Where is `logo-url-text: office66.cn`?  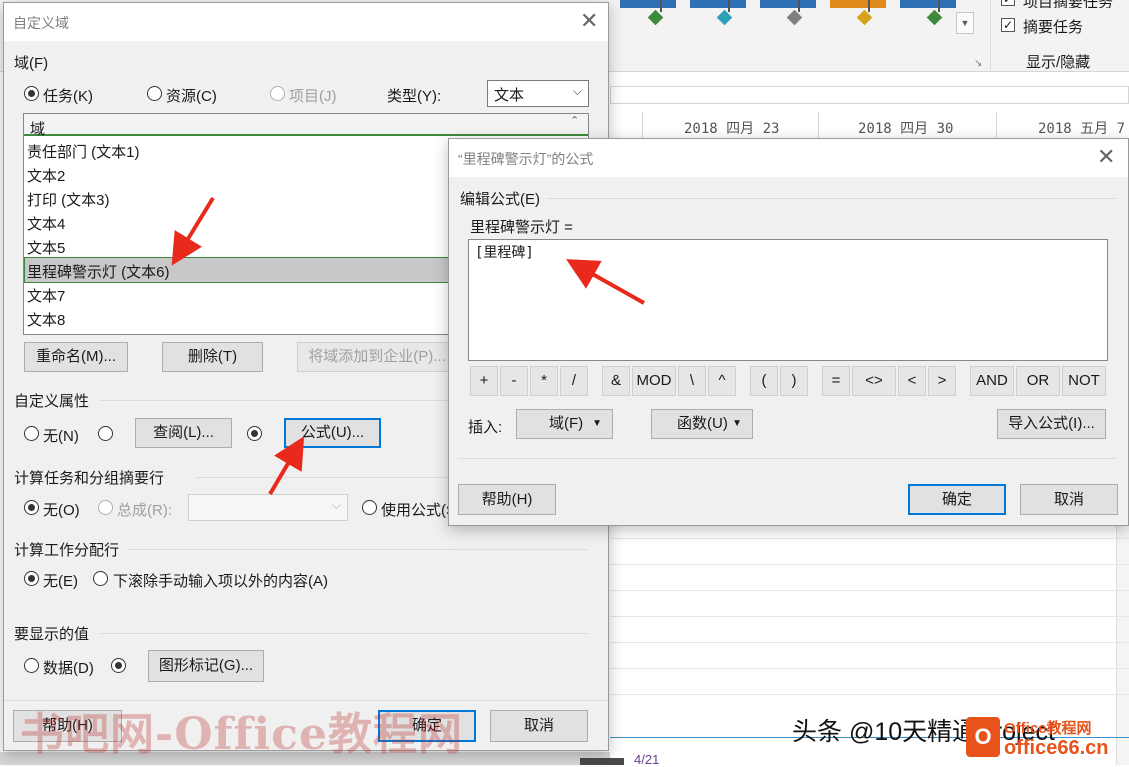
logo-url-text: office66.cn is located at coordinates (1056, 748).